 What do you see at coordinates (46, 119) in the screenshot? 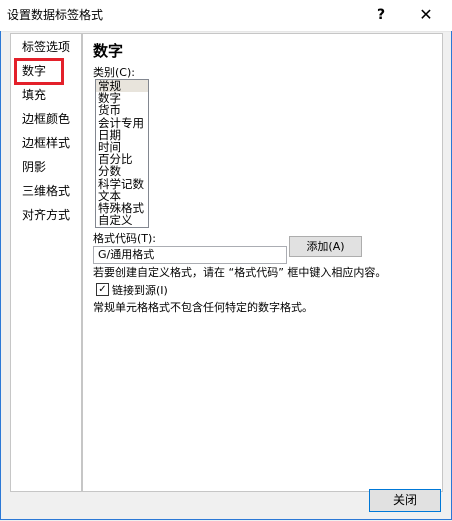
I see `sidebar-item-border-color: 边框颜色` at bounding box center [46, 119].